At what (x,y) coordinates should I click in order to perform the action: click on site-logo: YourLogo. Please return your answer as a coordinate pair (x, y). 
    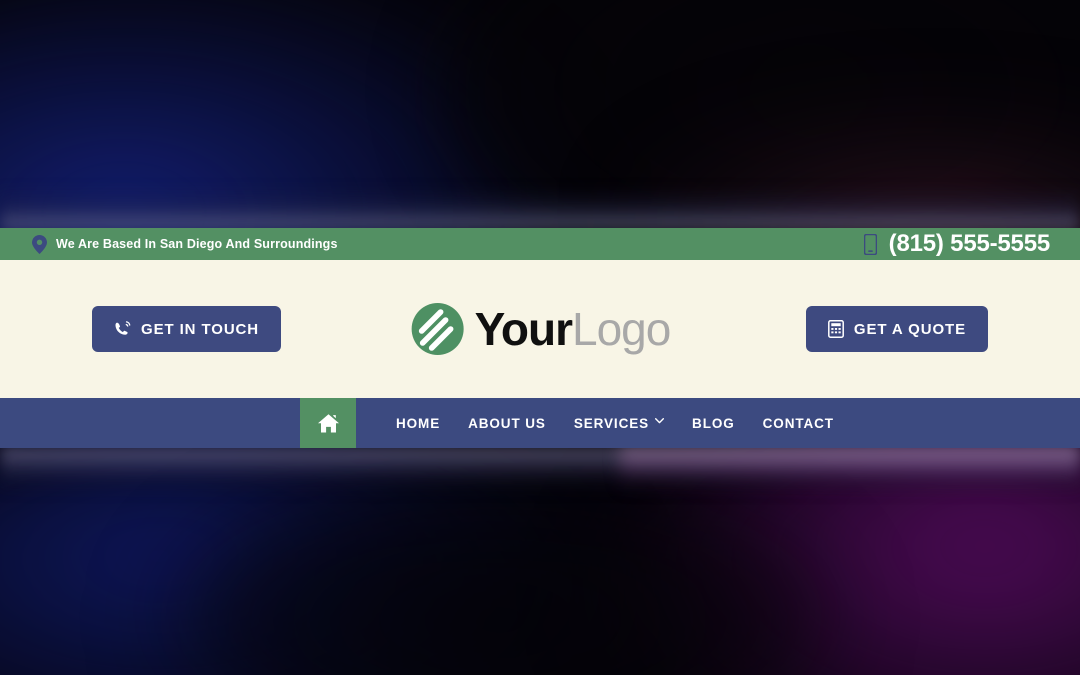
    Looking at the image, I should click on (540, 329).